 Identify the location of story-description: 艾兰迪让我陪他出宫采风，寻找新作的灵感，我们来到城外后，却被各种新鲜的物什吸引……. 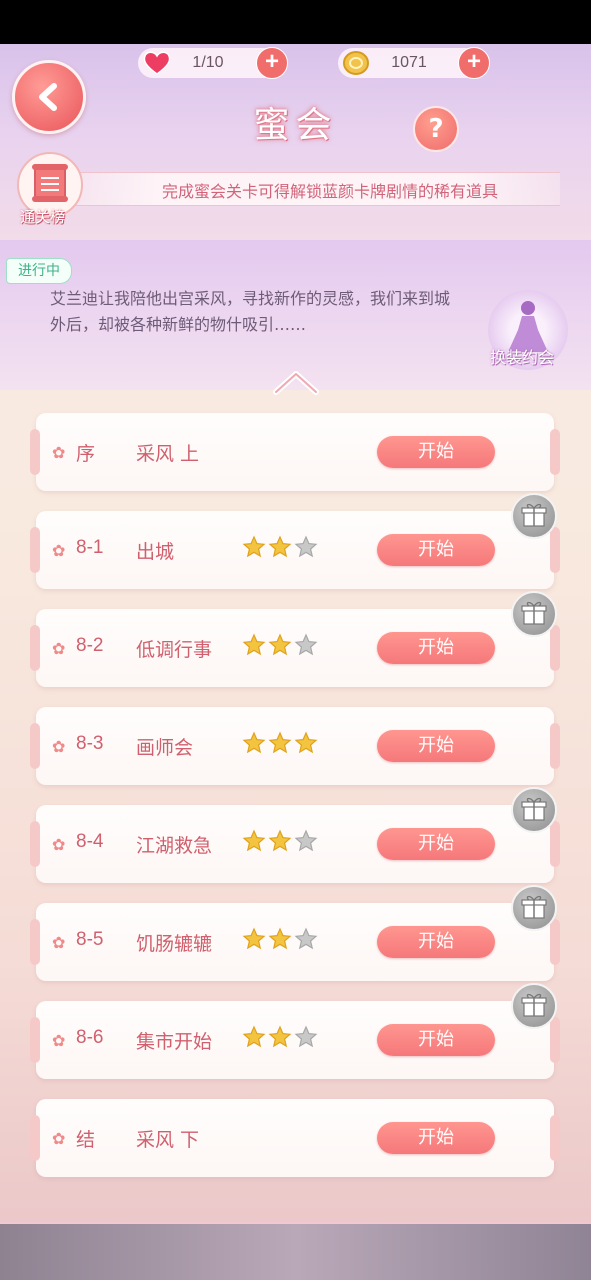
(250, 311).